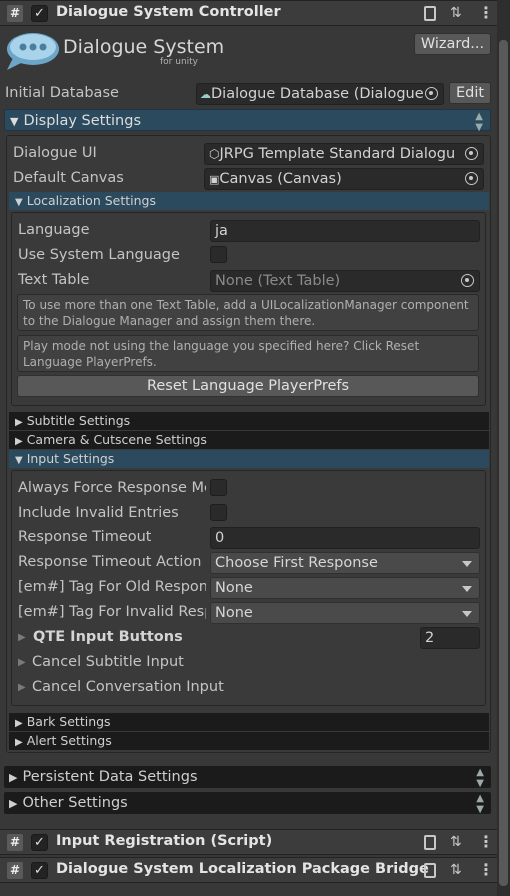 This screenshot has height=896, width=510. I want to click on default-canvas-value: Canvas (Canvas), so click(280, 179).